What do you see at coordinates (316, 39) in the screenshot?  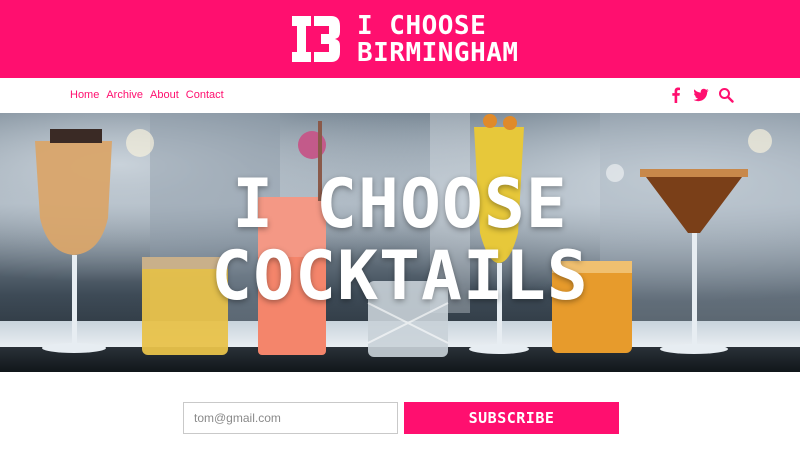 I see `logo-icon` at bounding box center [316, 39].